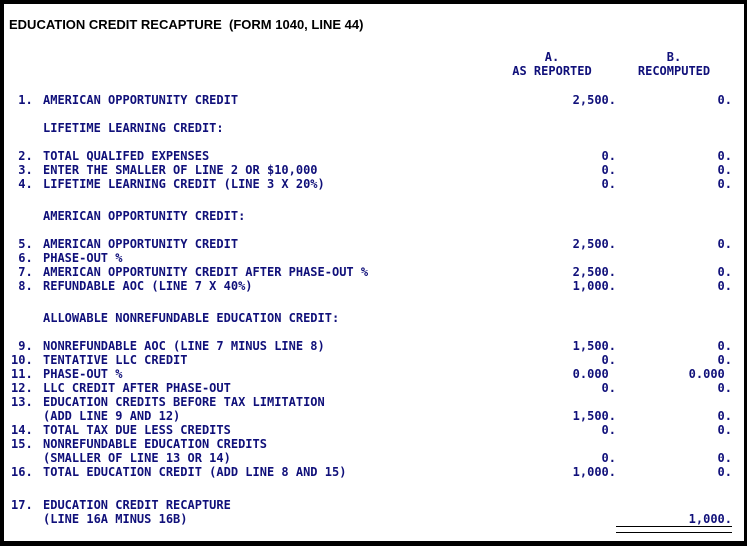  I want to click on line-label: (SMALLER OF LINE 13 OR 14), so click(137, 458).